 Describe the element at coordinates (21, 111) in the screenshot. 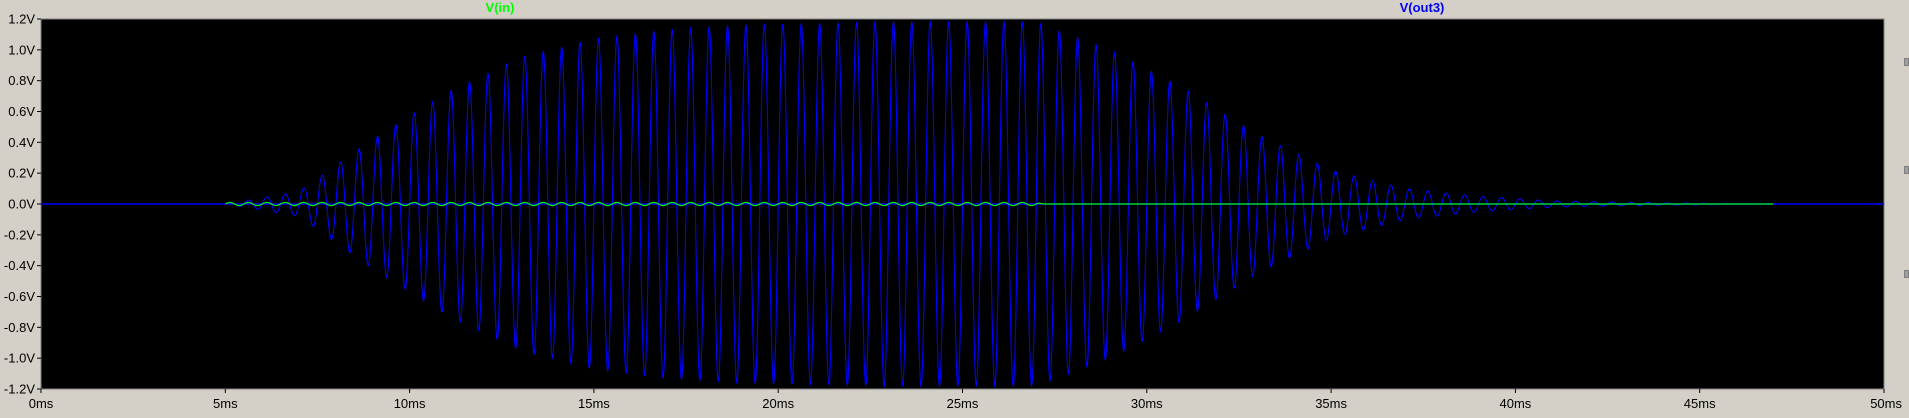

I see `y-tick-label: 0.6V` at that location.